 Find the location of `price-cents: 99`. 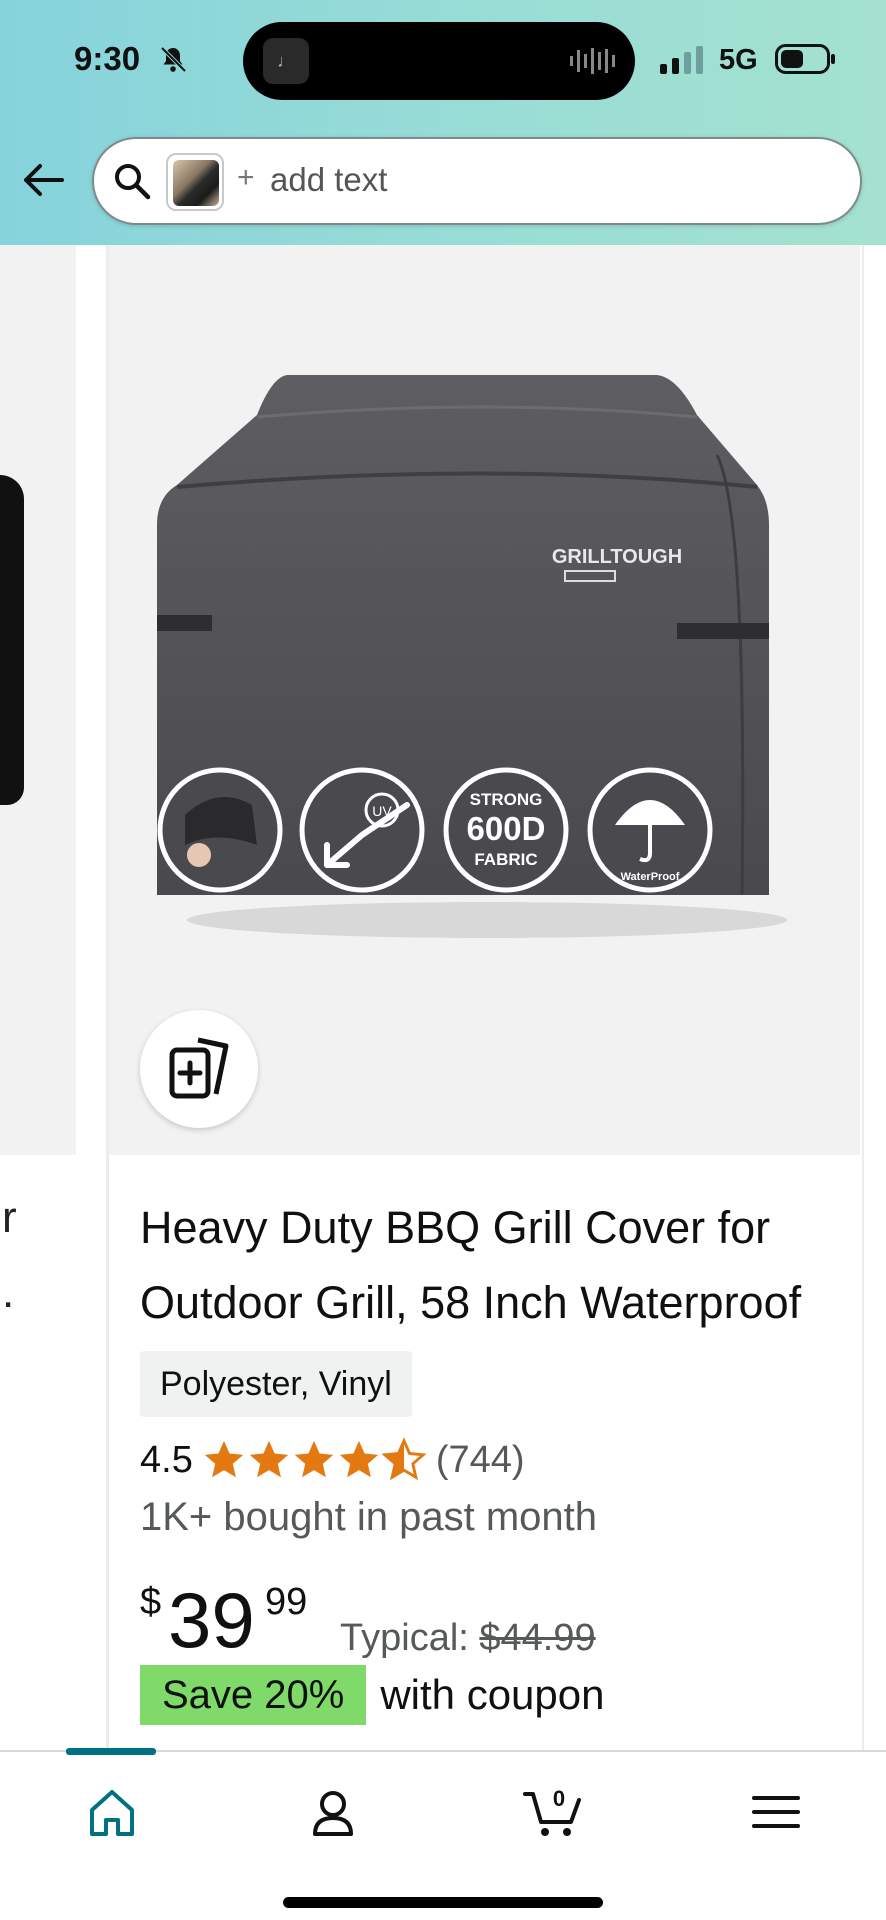

price-cents: 99 is located at coordinates (286, 1602).